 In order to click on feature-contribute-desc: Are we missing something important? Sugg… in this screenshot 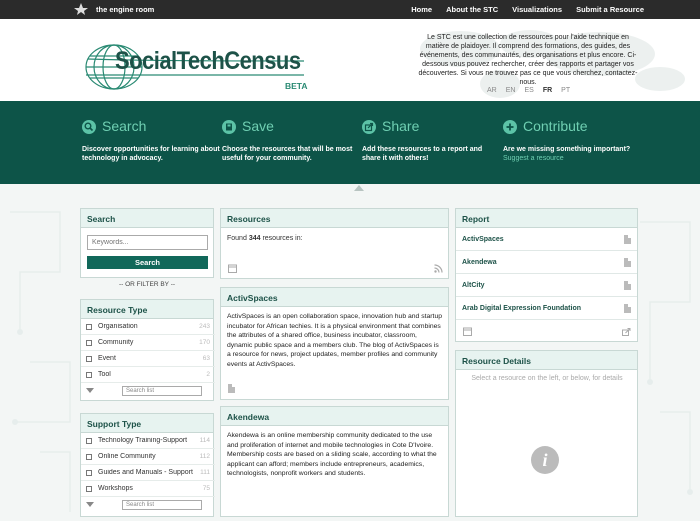, I will do `click(573, 154)`.